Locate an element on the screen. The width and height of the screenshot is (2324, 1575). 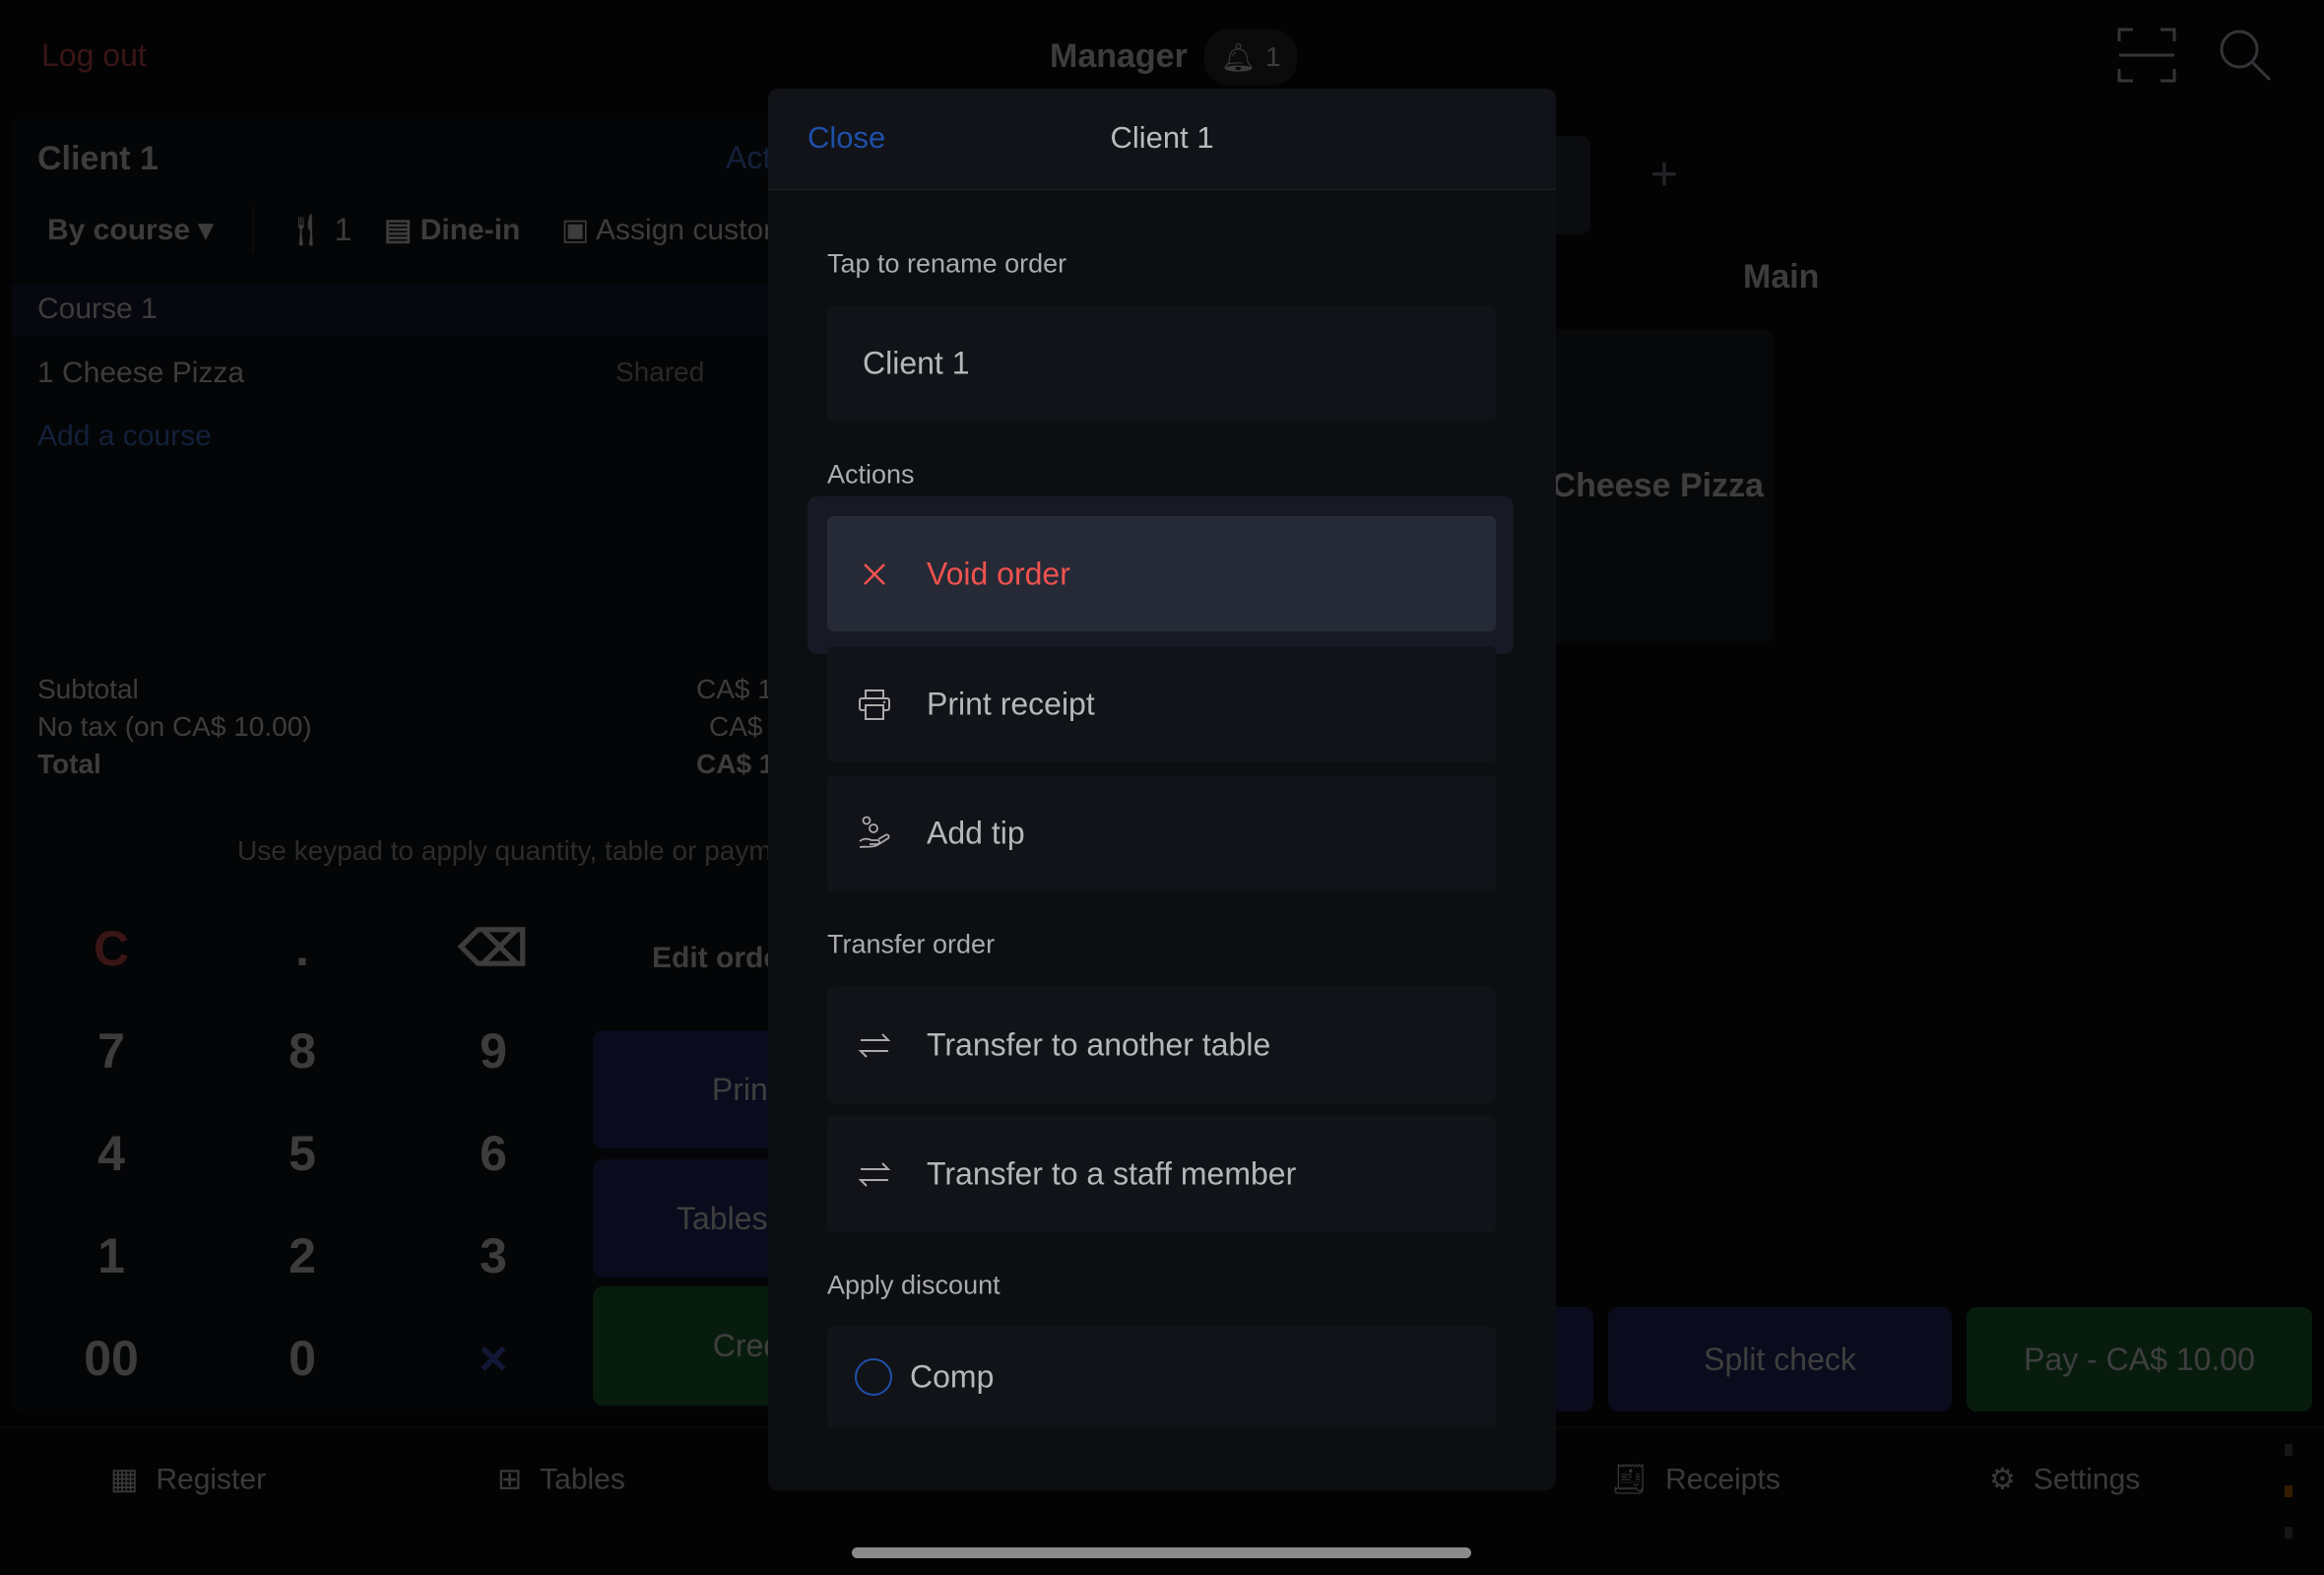
keypad-key: 6 is located at coordinates (493, 1153).